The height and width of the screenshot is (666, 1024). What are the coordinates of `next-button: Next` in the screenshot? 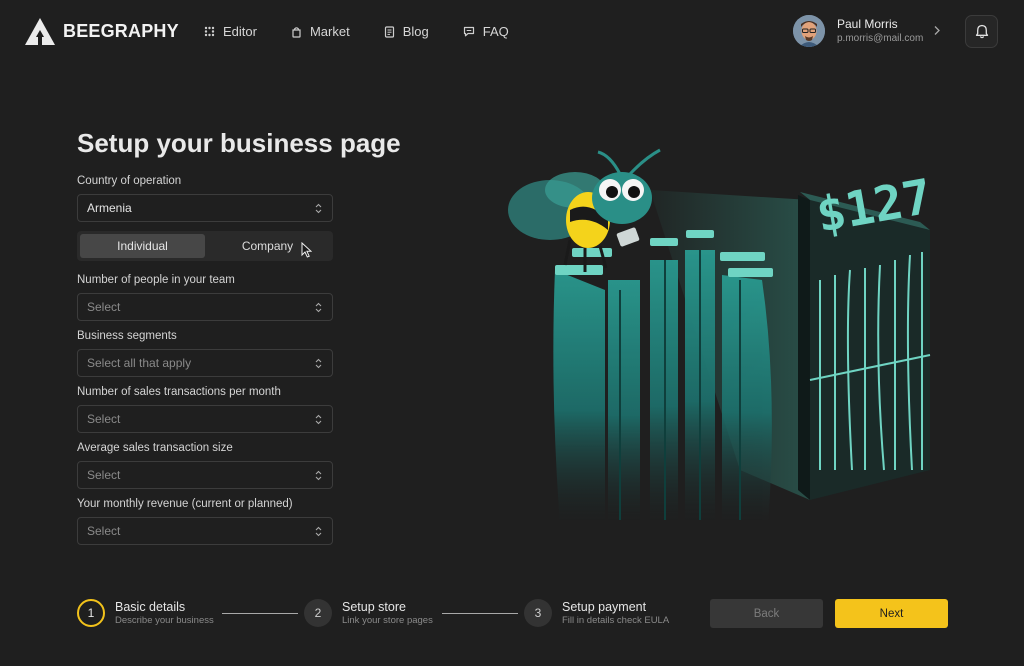 It's located at (891, 613).